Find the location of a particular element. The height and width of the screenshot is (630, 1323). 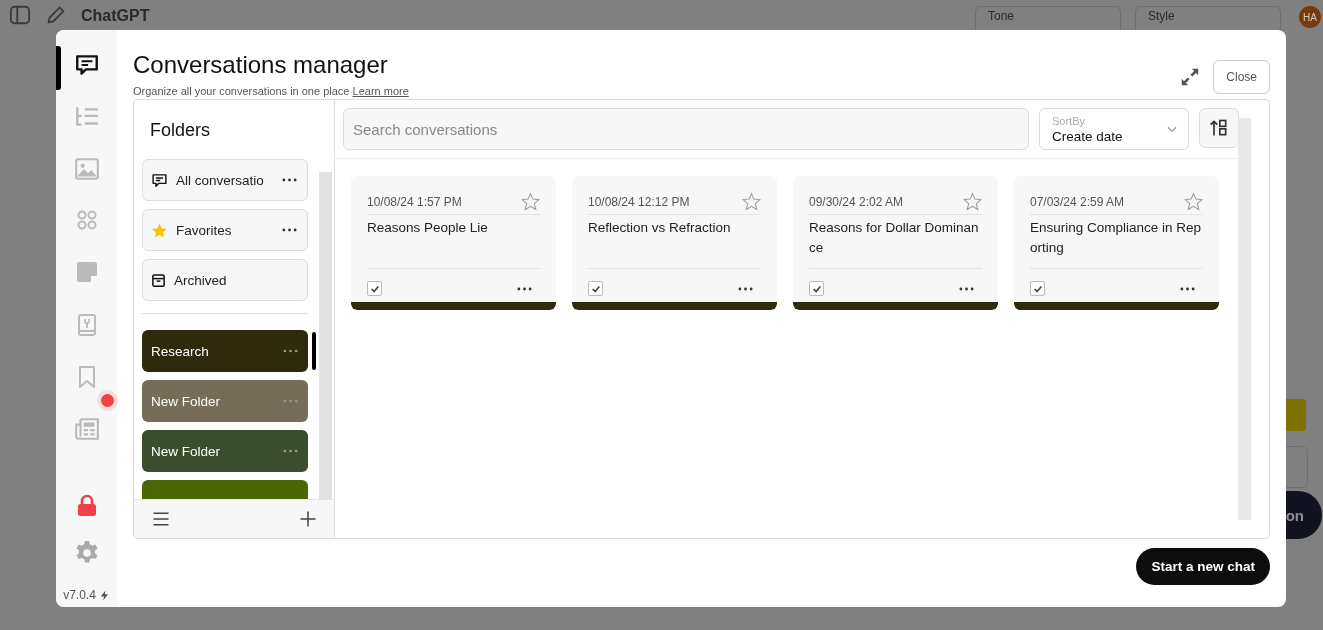

close-button: Close is located at coordinates (1241, 77).